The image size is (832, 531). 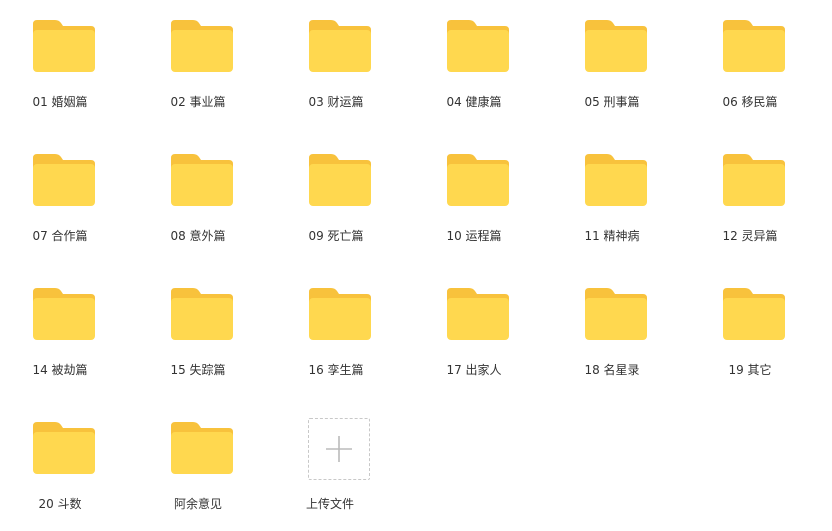 I want to click on folder-label: 阿余意见, so click(x=197, y=504).